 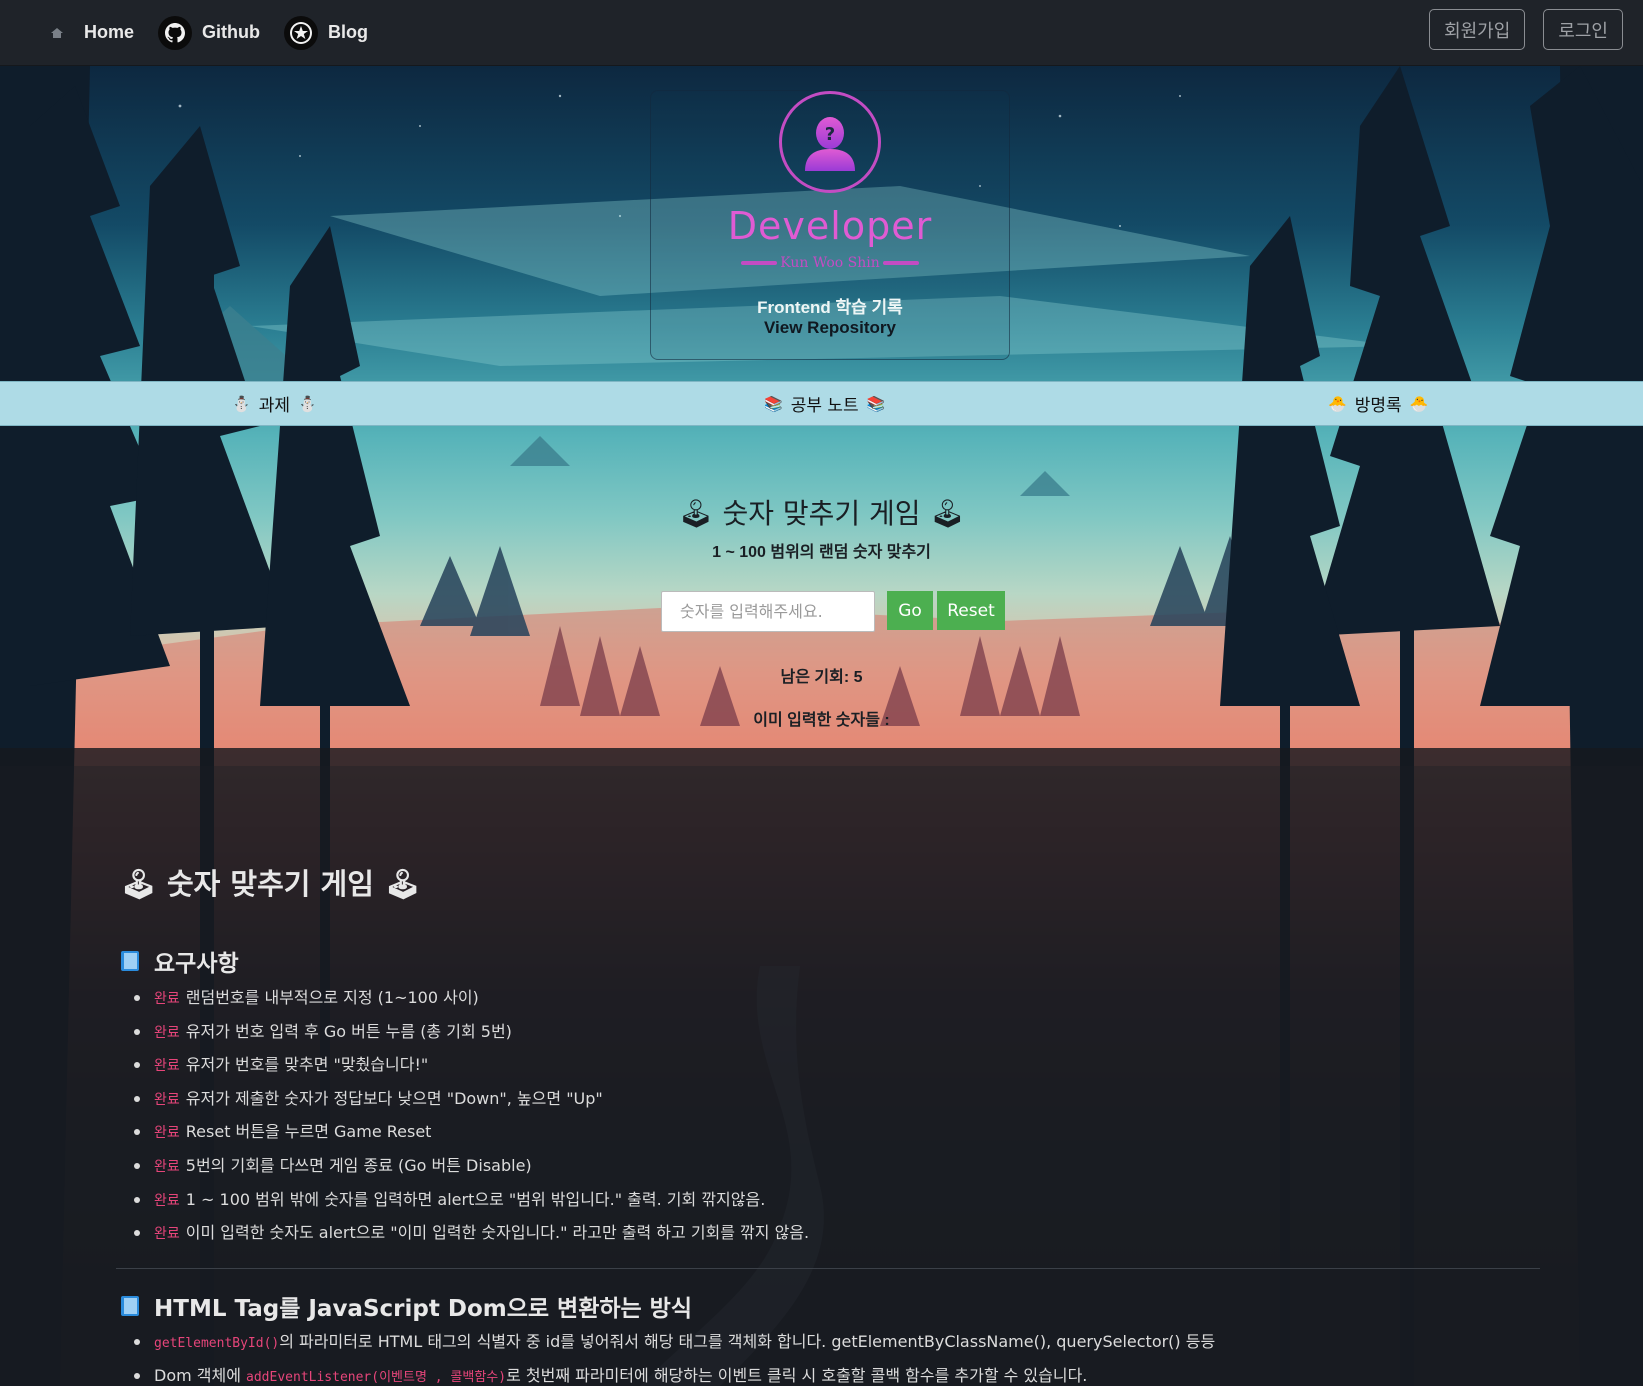 I want to click on tab-assignments: ⛄ 과제 ⛄, so click(x=274, y=403).